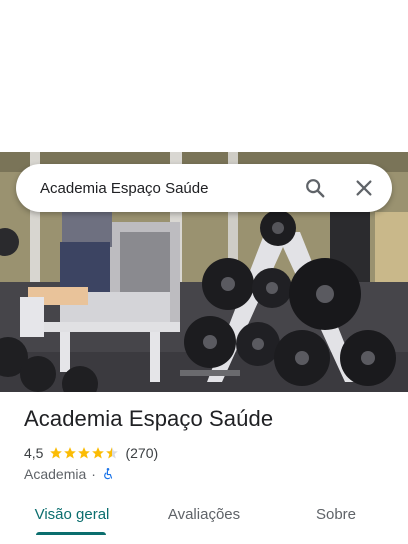  Describe the element at coordinates (149, 418) in the screenshot. I see `place-title: Academia Espaço Saúde` at that location.